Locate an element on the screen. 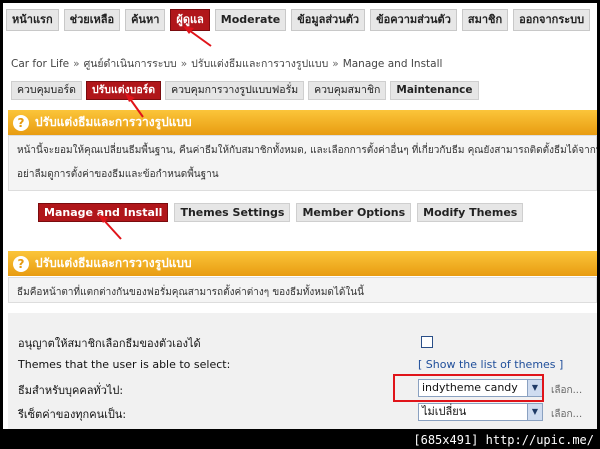 Image resolution: width=600 pixels, height=449 pixels. nav-home: หน้าแรก is located at coordinates (32, 20).